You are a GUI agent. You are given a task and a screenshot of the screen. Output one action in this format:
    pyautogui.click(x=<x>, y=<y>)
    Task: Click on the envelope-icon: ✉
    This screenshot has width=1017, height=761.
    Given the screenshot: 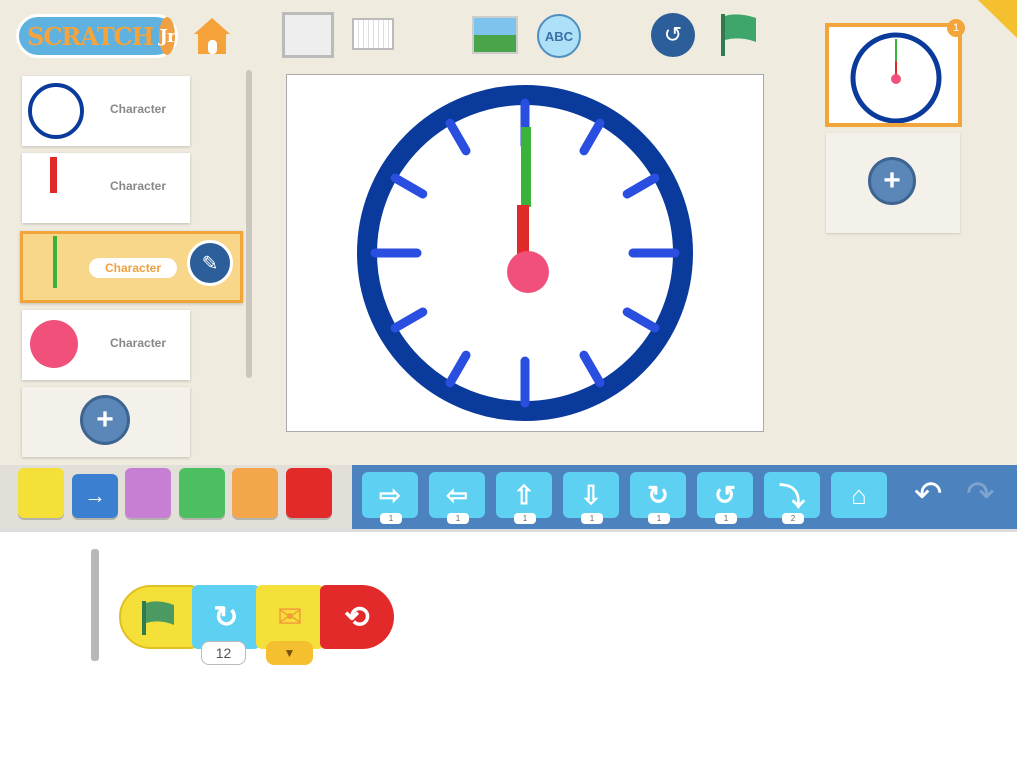 What is the action you would take?
    pyautogui.click(x=290, y=617)
    